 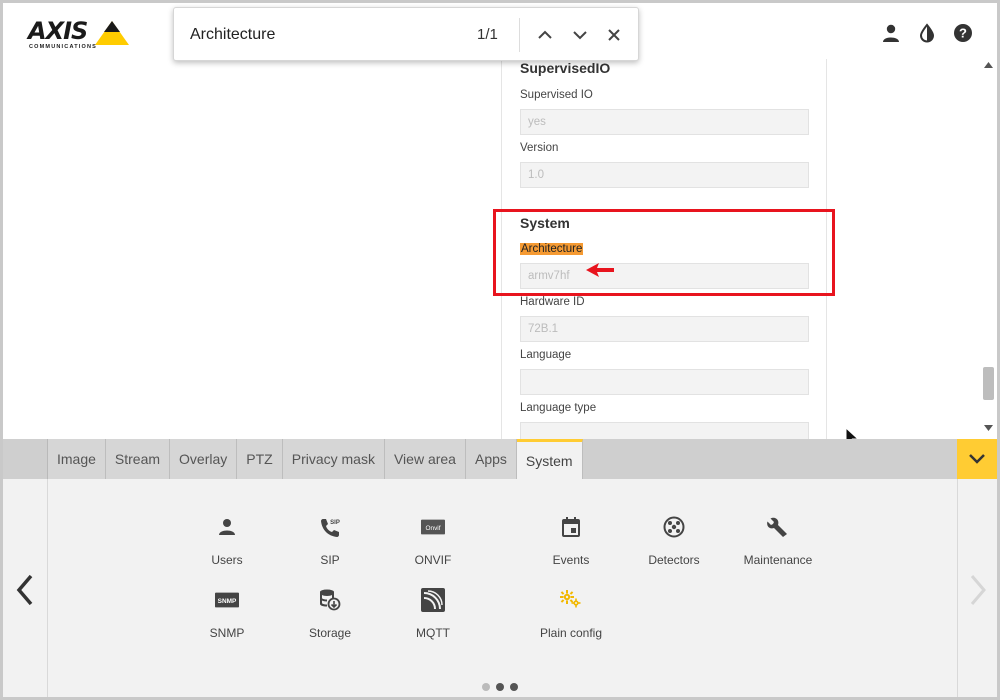 I want to click on app-label-detectors: Detectors, so click(x=674, y=560).